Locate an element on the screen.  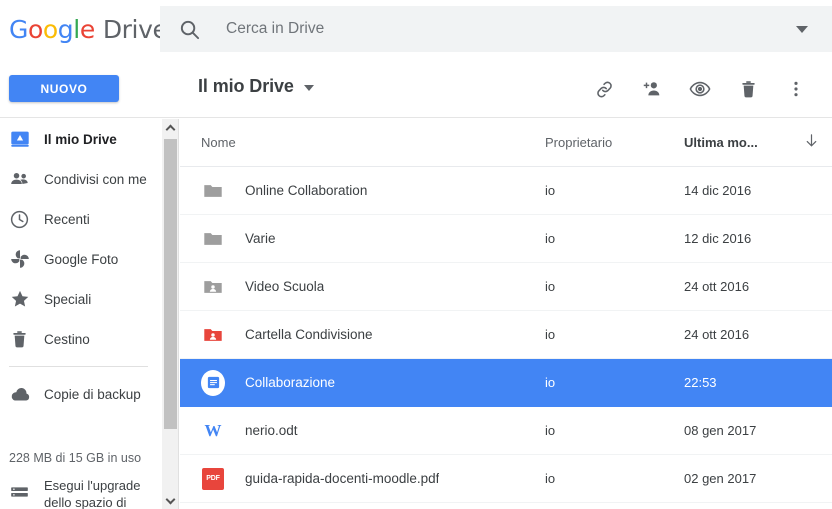
add-person-button is located at coordinates (652, 89).